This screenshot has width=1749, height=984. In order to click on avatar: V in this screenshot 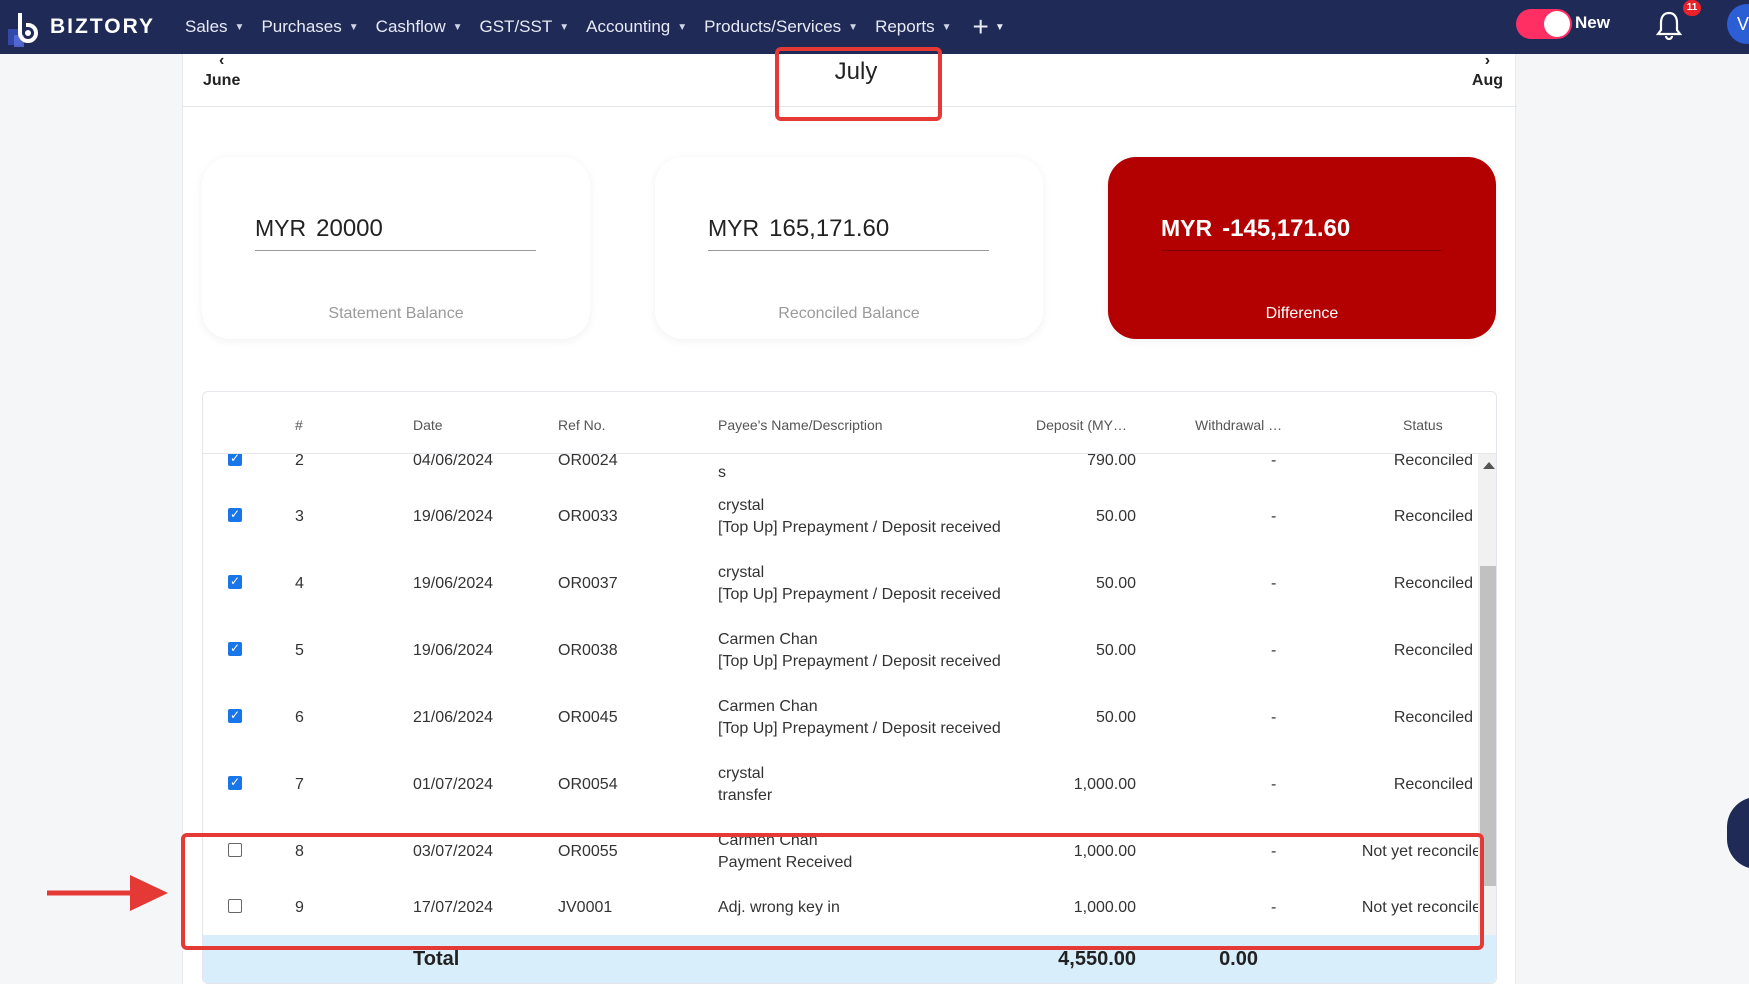, I will do `click(1738, 24)`.